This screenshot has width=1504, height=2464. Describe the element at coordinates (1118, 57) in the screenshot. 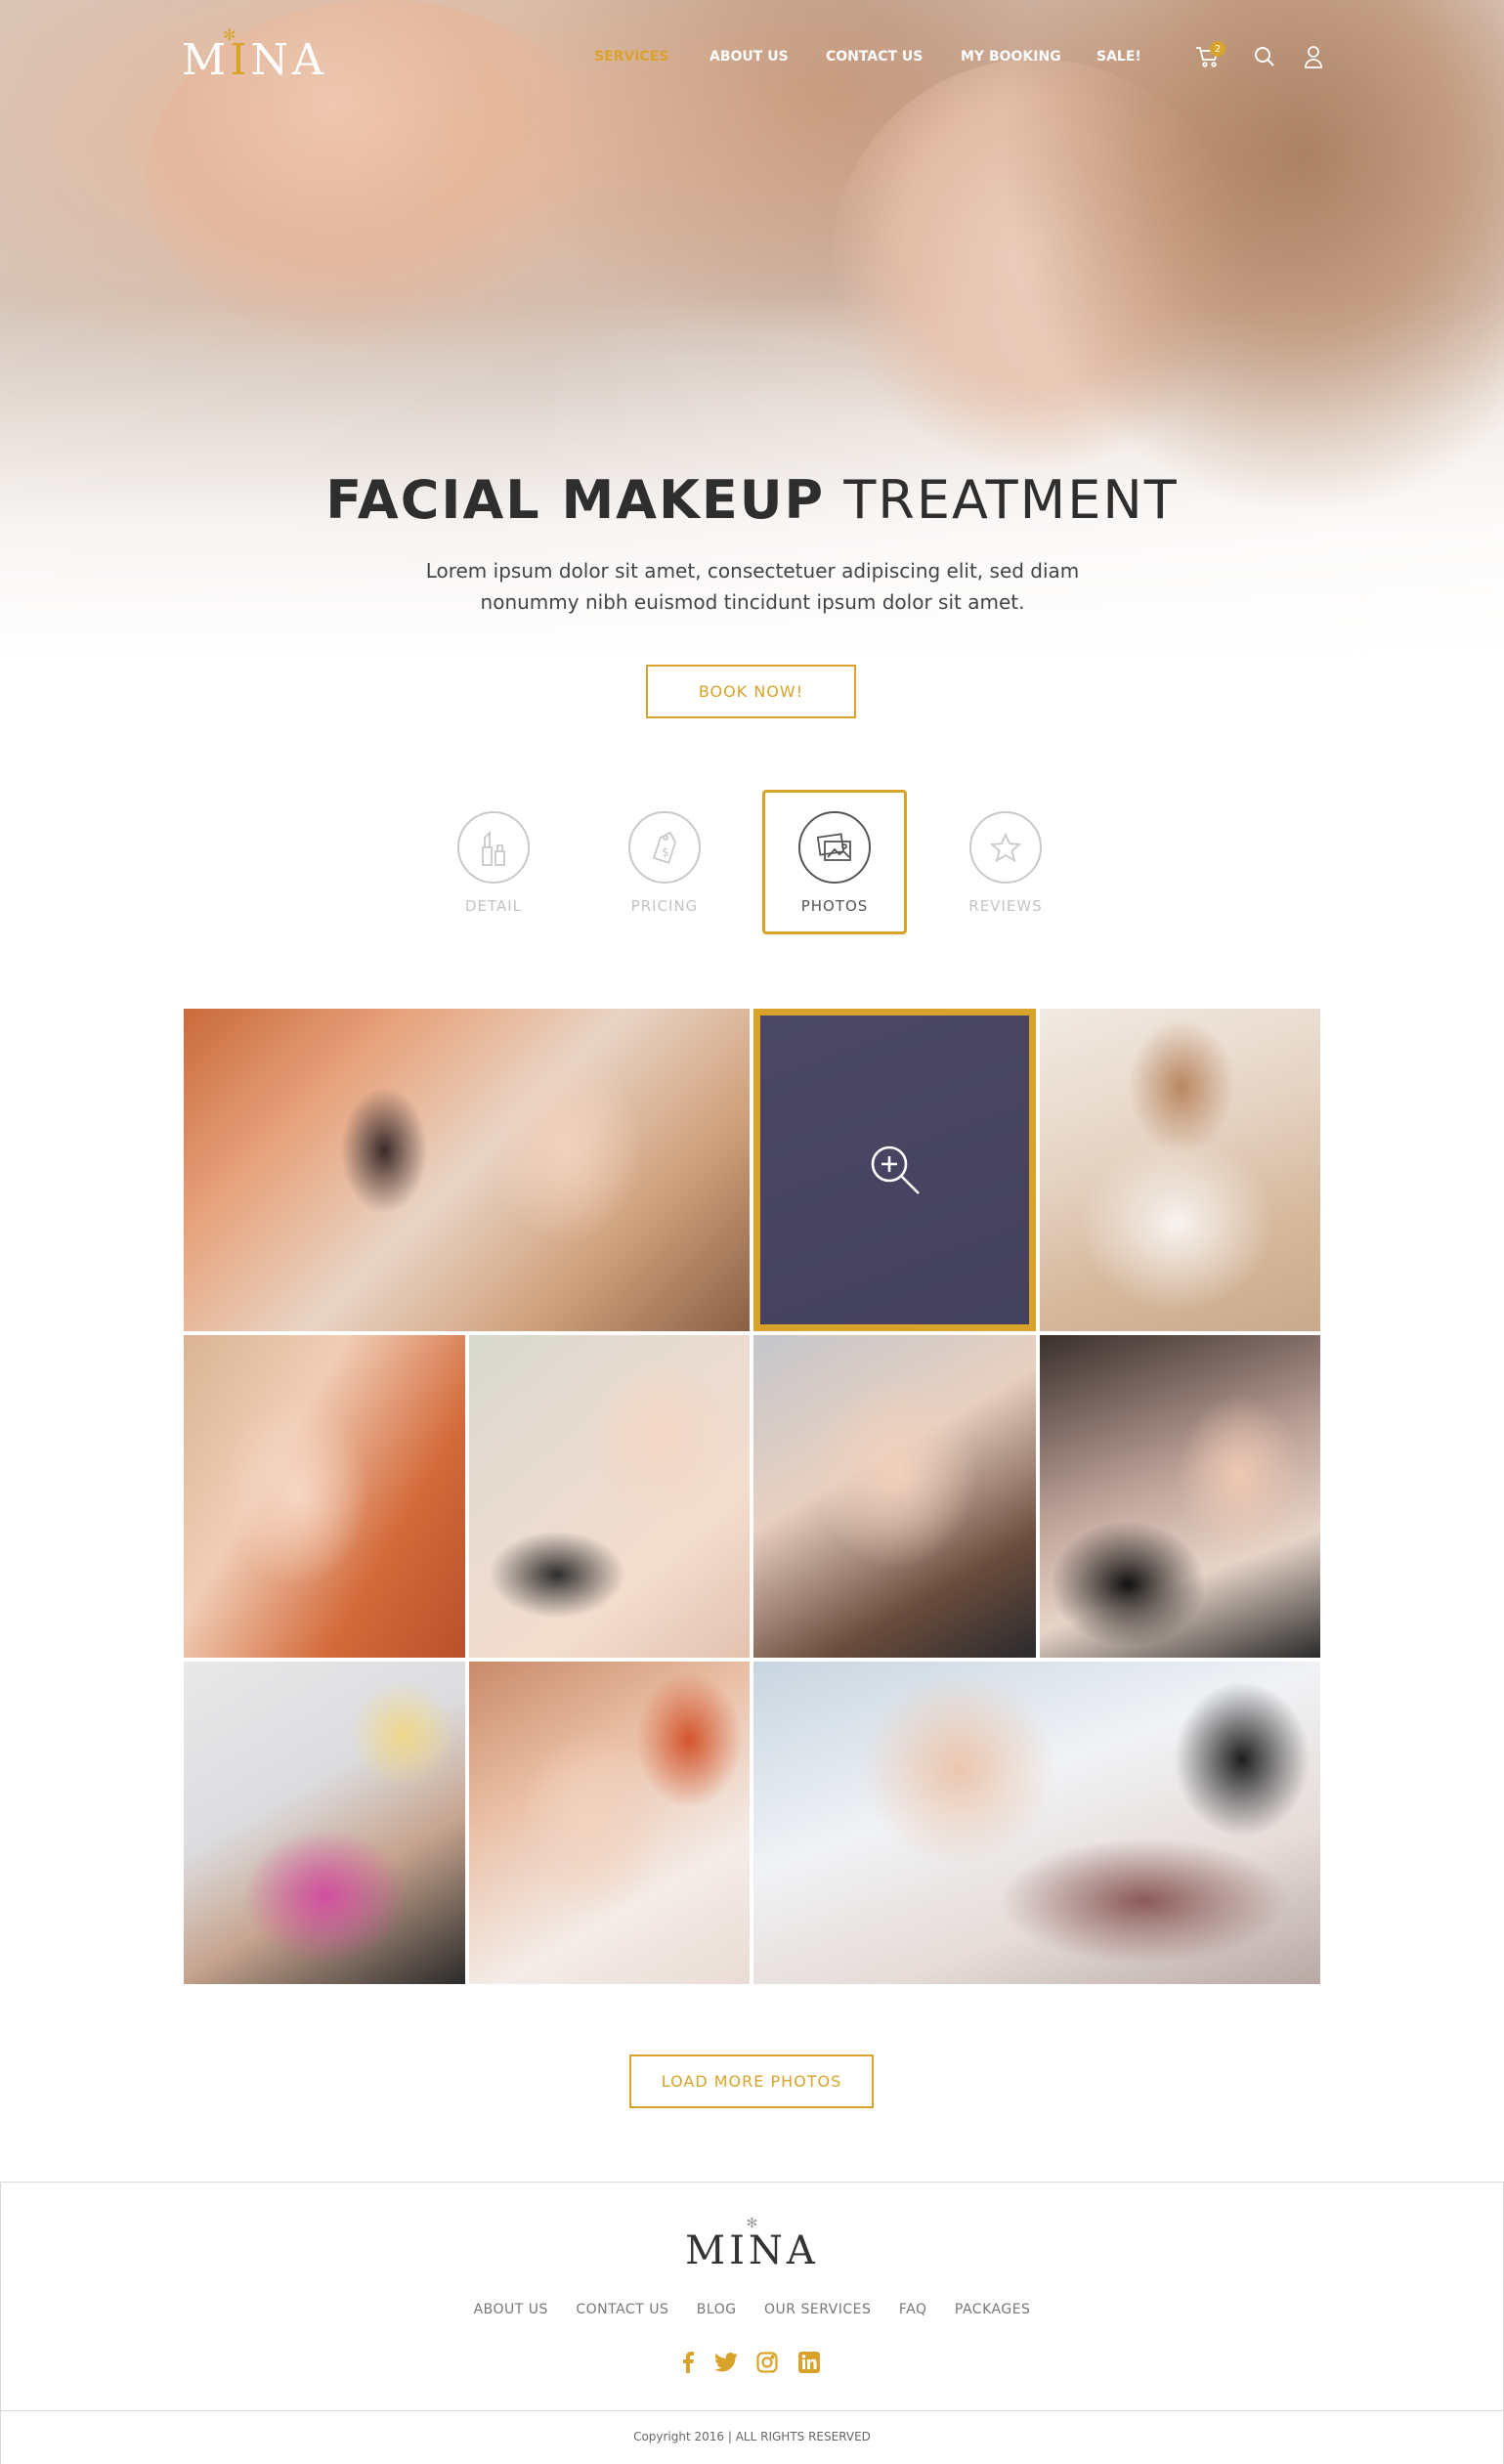

I see `nav-sale: SALE!` at that location.